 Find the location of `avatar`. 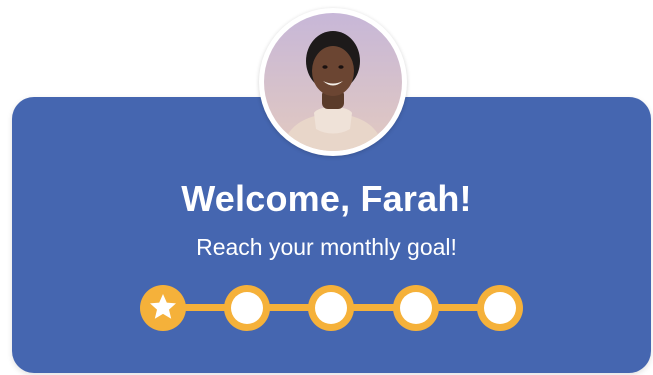

avatar is located at coordinates (333, 82).